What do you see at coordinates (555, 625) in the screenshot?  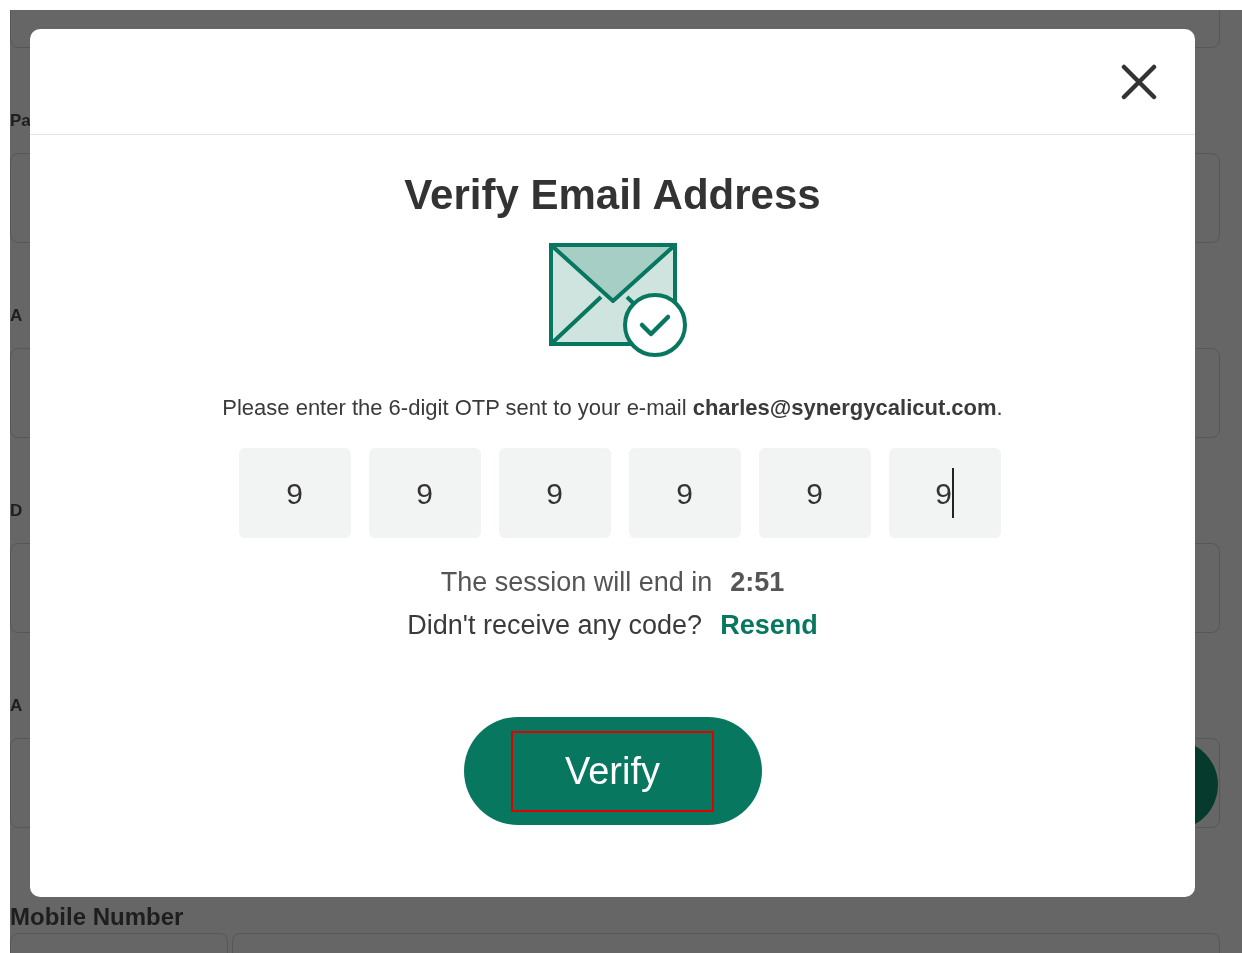 I see `resend-prompt: Didn't receive any code?` at bounding box center [555, 625].